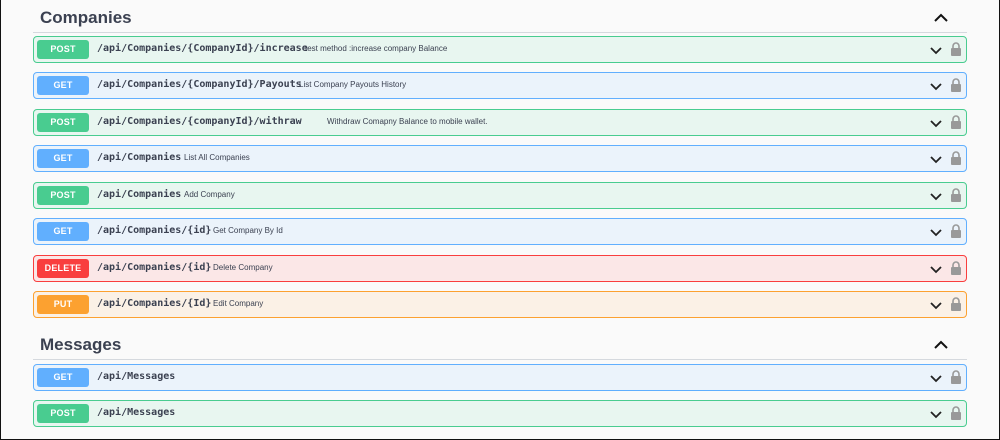 The height and width of the screenshot is (440, 1000). I want to click on endpoint-path: /api/Companies/{CompanyId}/increase, so click(202, 48).